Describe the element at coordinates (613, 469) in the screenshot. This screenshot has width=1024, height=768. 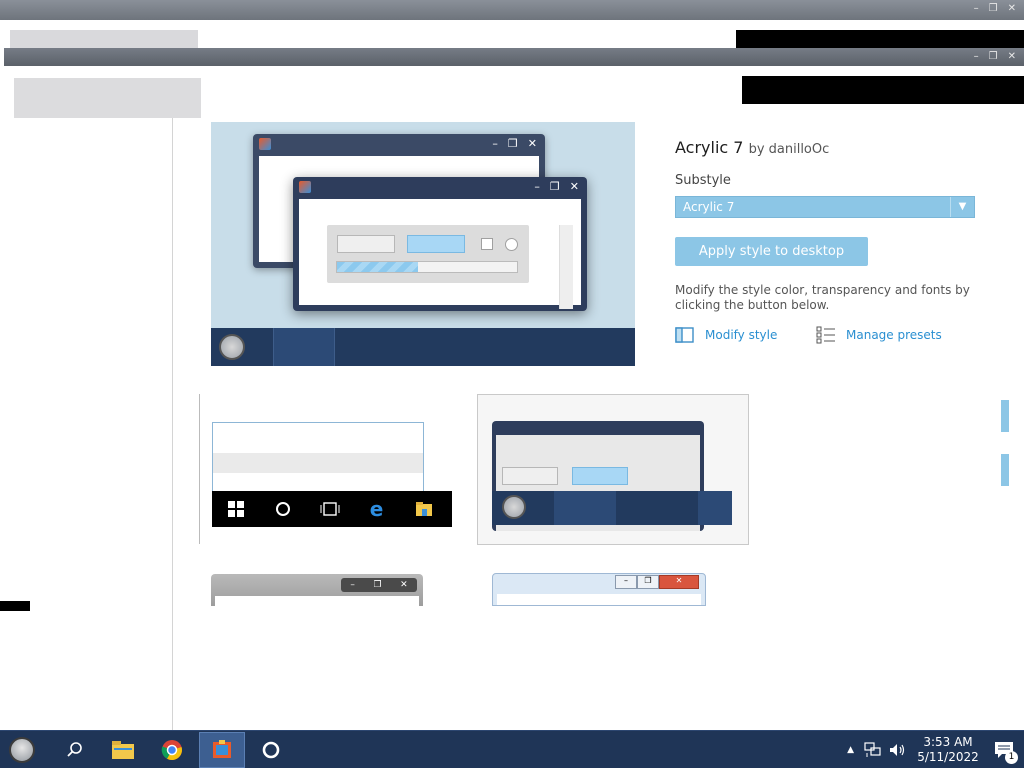
I see `style-thumbnail-selected` at that location.